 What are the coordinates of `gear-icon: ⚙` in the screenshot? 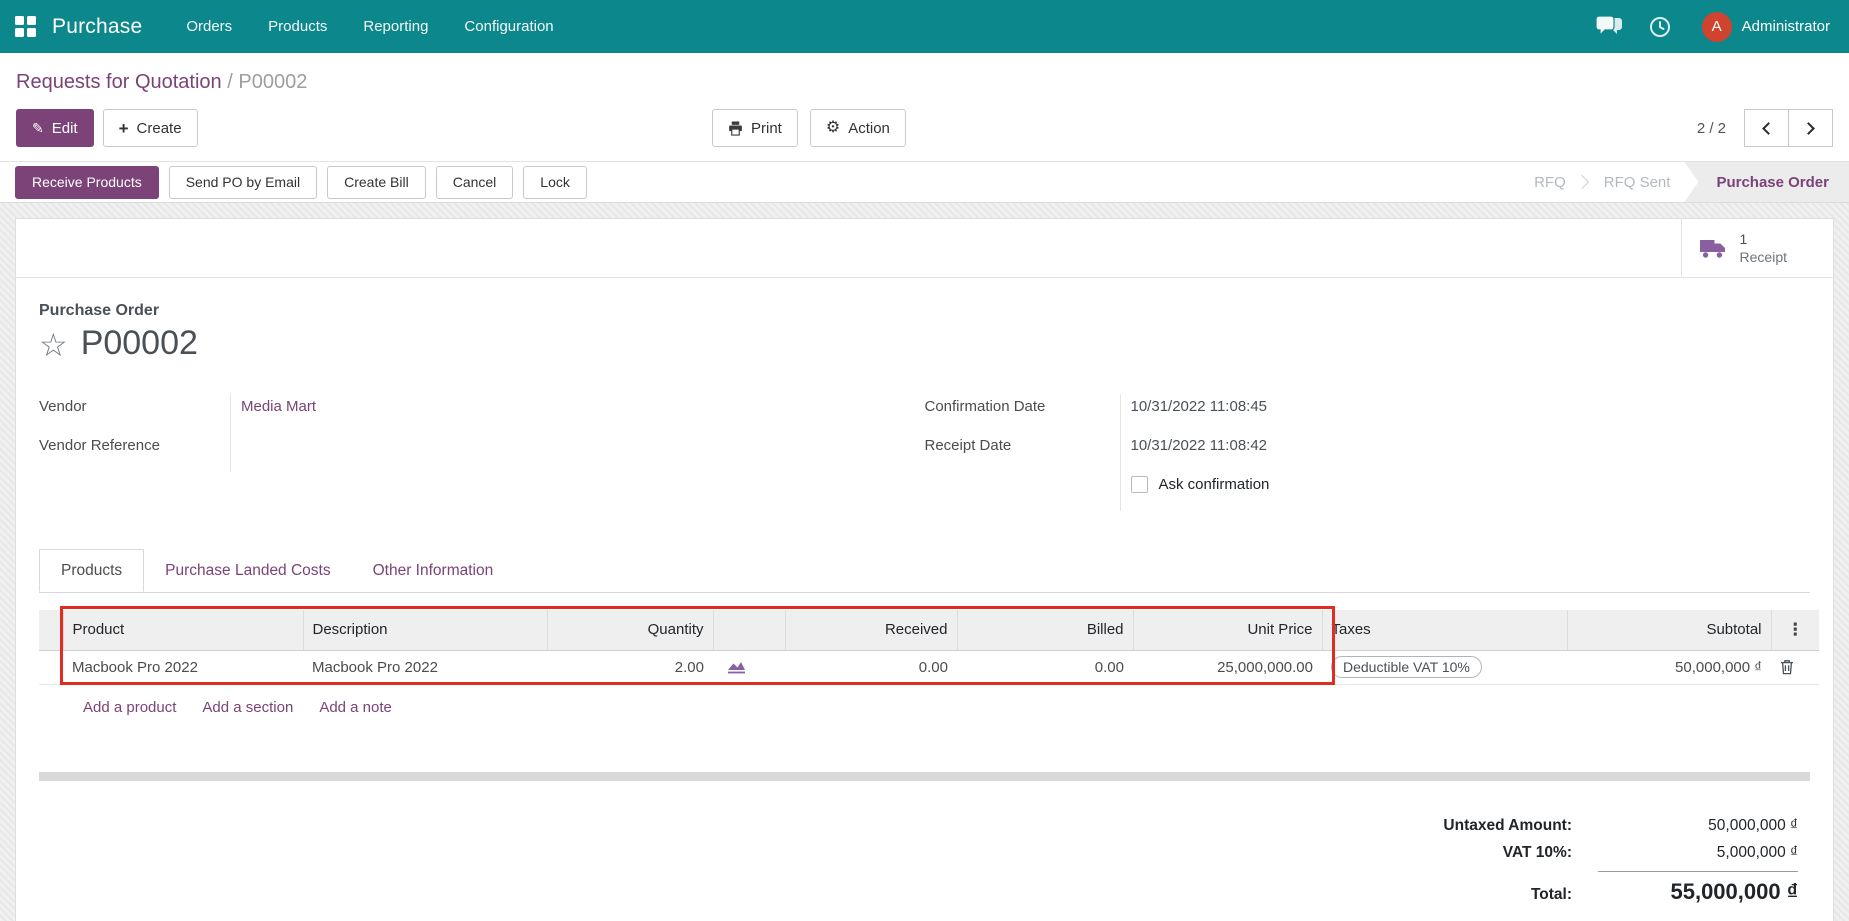 It's located at (833, 127).